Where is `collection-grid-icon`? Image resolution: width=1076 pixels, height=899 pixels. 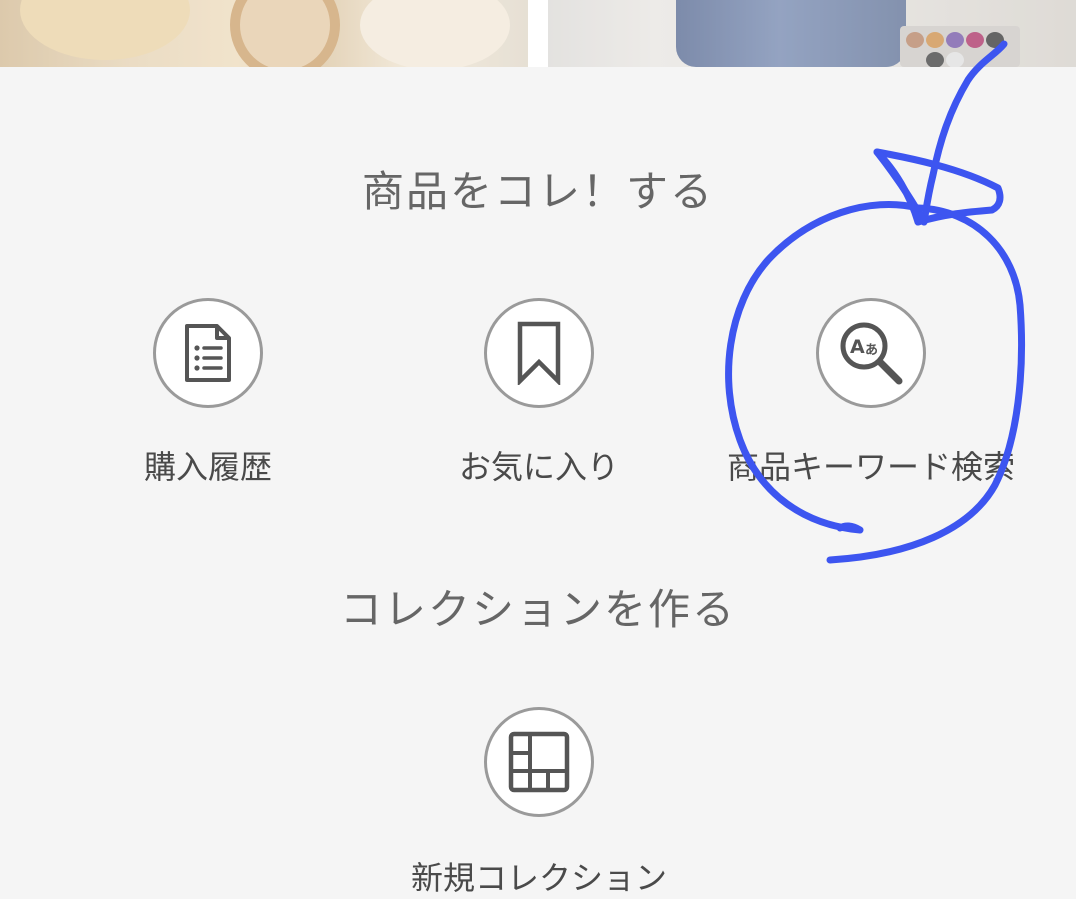
collection-grid-icon is located at coordinates (539, 762).